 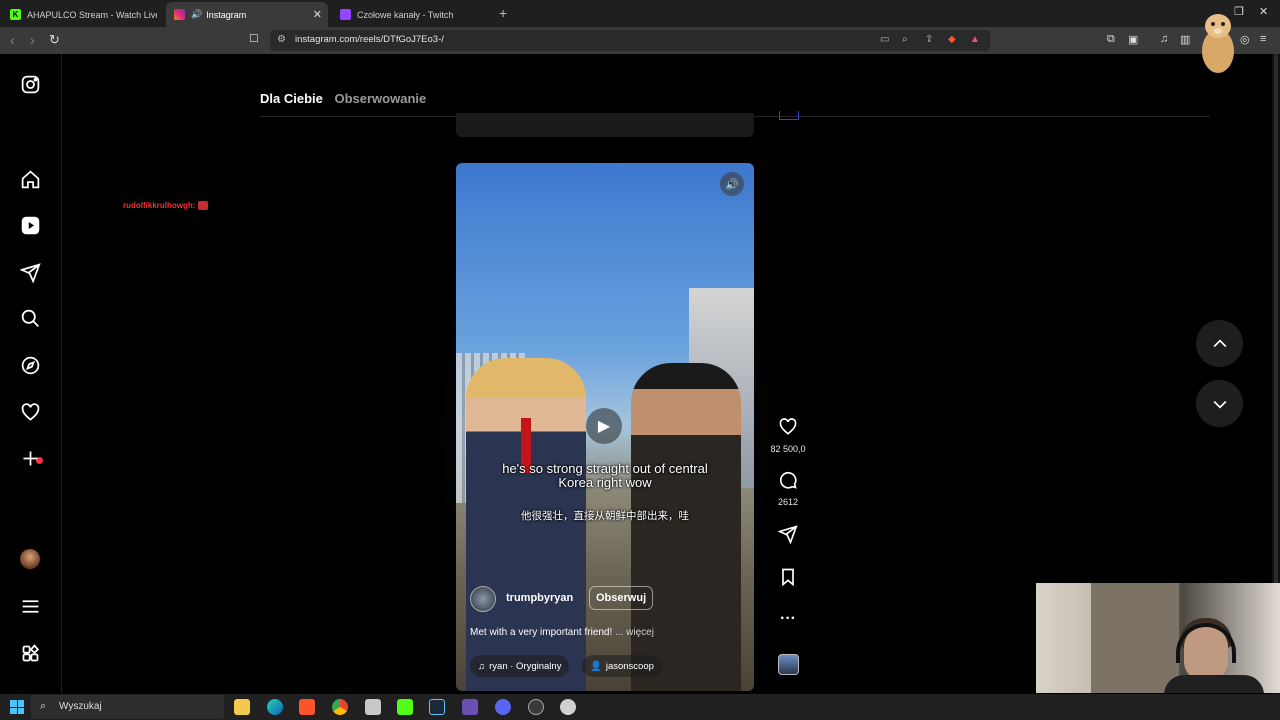 I want to click on explore-icon, so click(x=30, y=365).